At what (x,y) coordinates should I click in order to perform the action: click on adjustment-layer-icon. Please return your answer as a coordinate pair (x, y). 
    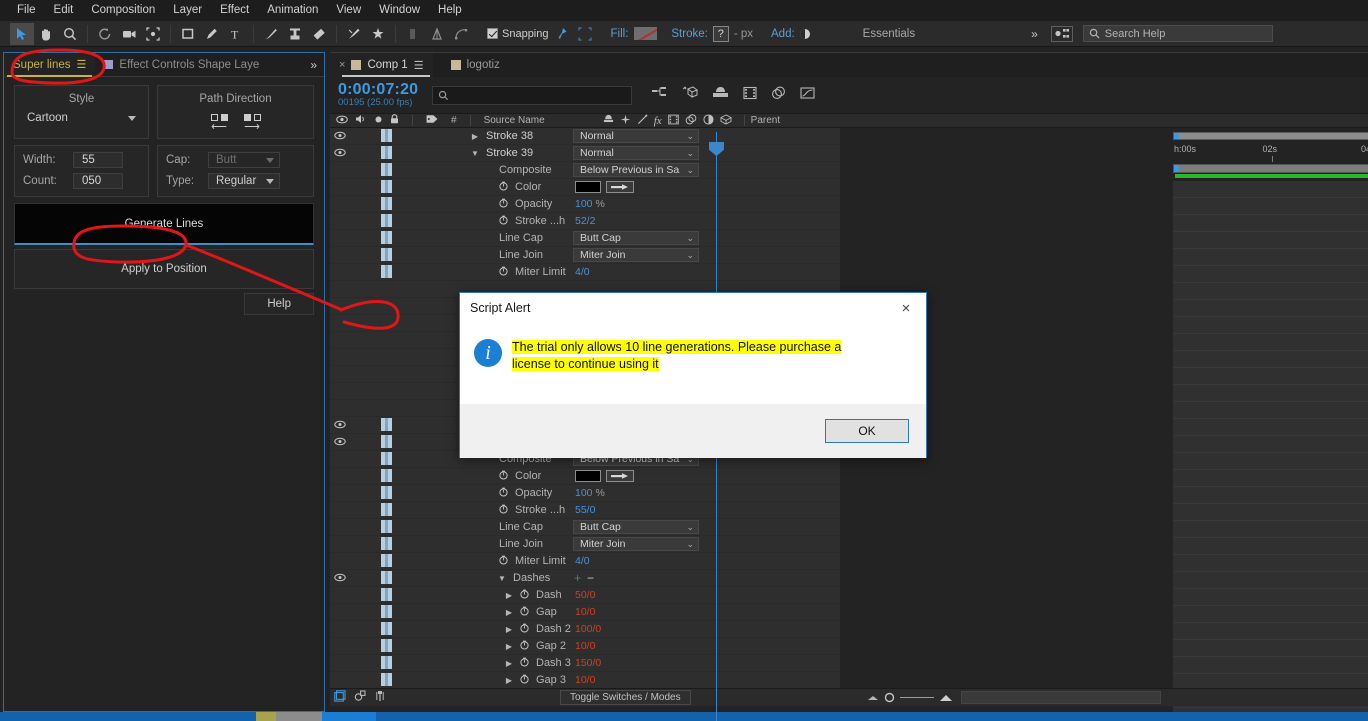
    Looking at the image, I should click on (708, 120).